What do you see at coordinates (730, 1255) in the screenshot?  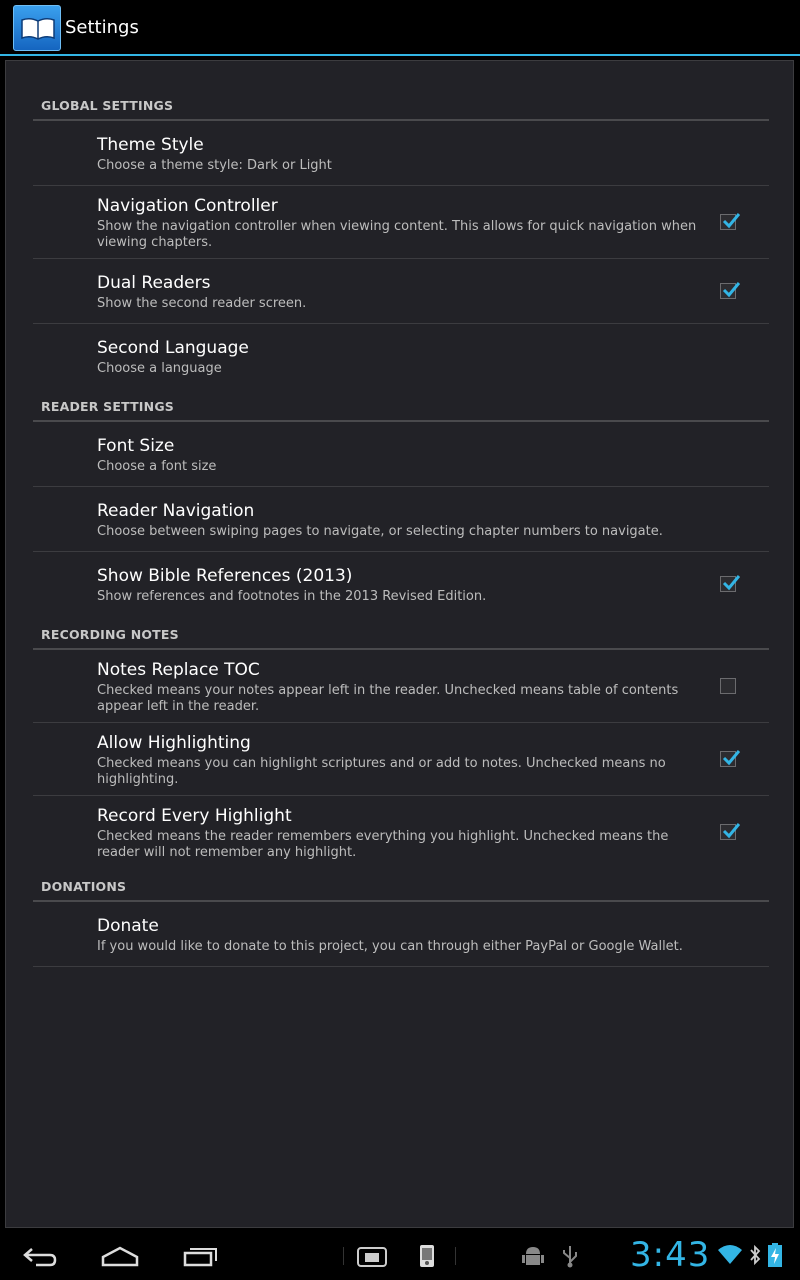 I see `wifi-icon` at bounding box center [730, 1255].